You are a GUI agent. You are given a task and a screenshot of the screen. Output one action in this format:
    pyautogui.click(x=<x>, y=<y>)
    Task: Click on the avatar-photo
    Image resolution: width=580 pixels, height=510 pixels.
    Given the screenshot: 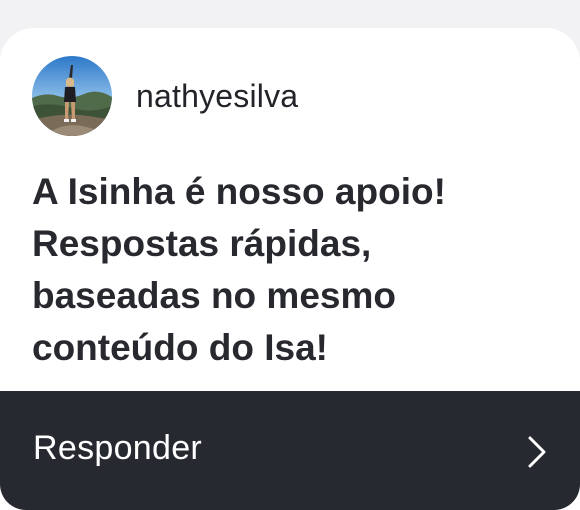 What is the action you would take?
    pyautogui.click(x=72, y=96)
    